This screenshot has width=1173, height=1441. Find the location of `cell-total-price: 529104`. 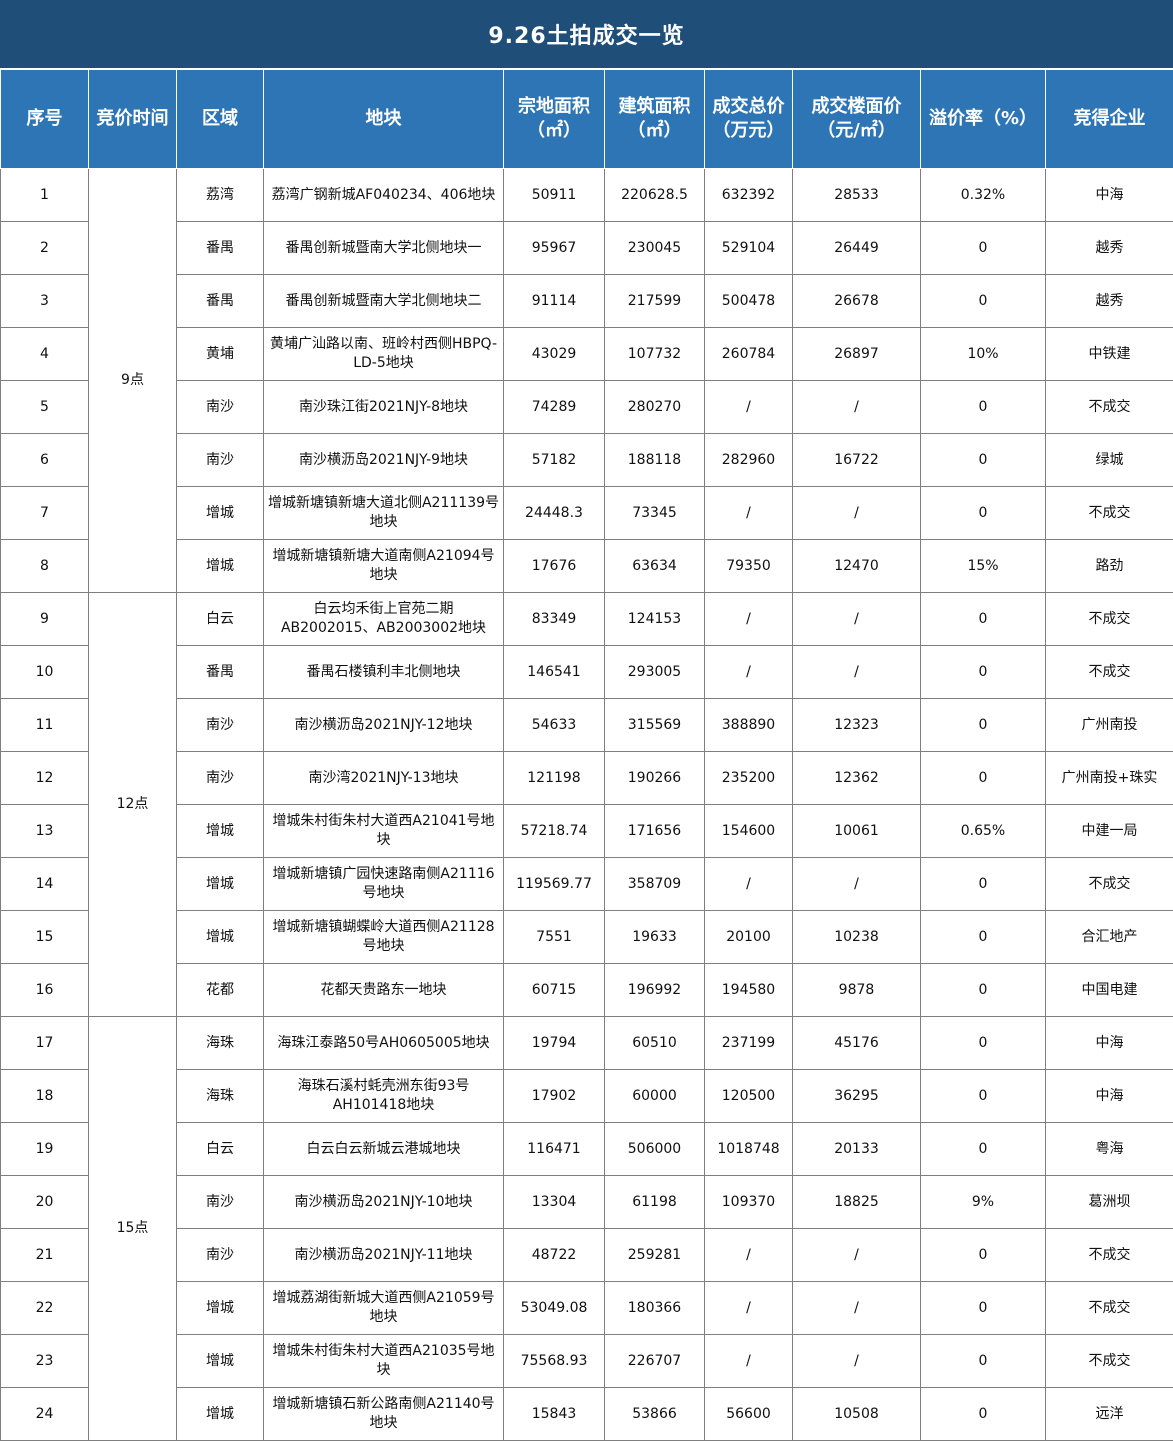

cell-total-price: 529104 is located at coordinates (748, 248).